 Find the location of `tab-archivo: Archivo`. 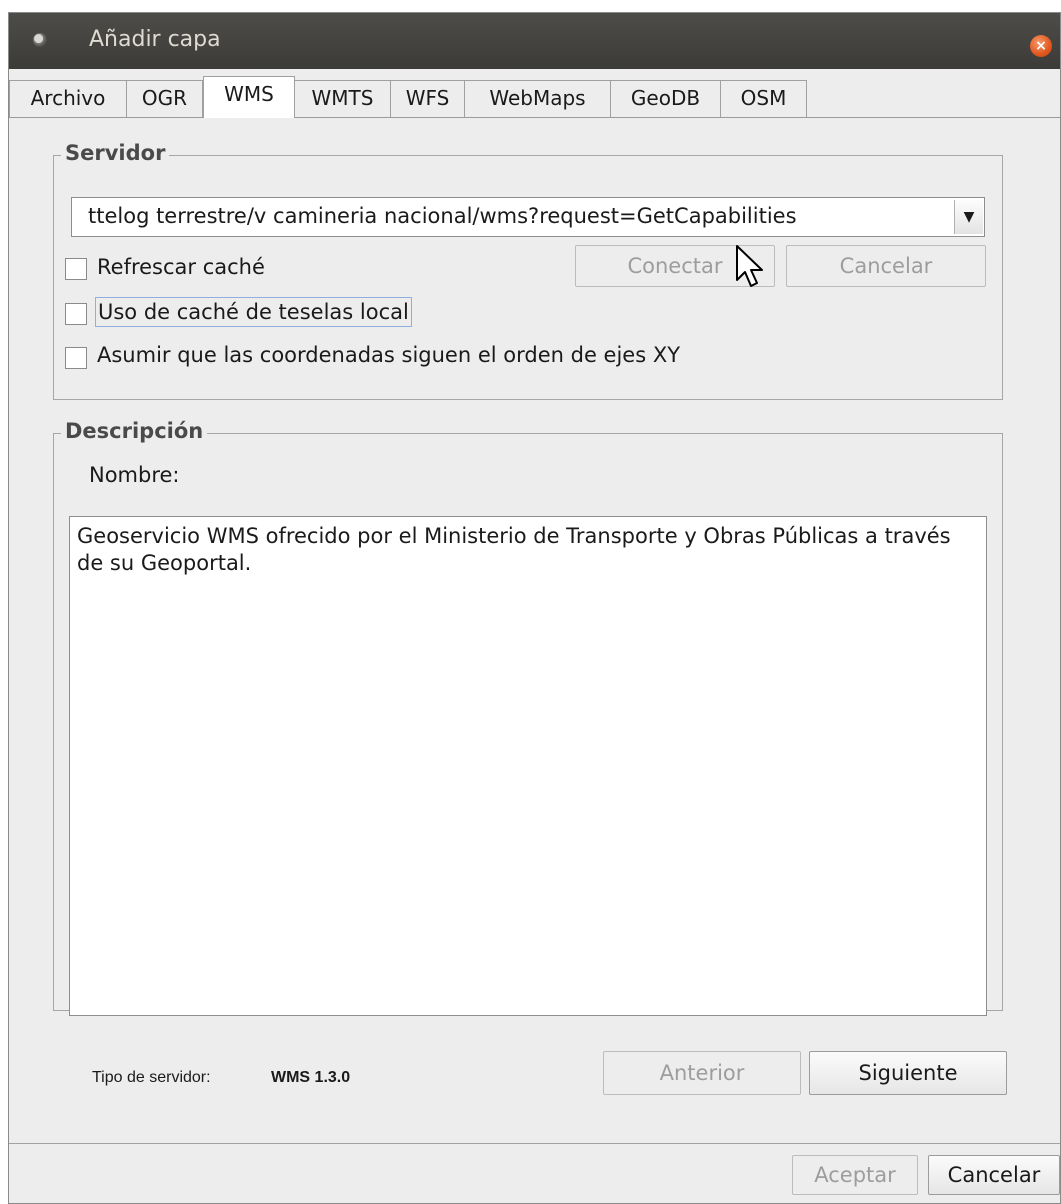

tab-archivo: Archivo is located at coordinates (68, 98).